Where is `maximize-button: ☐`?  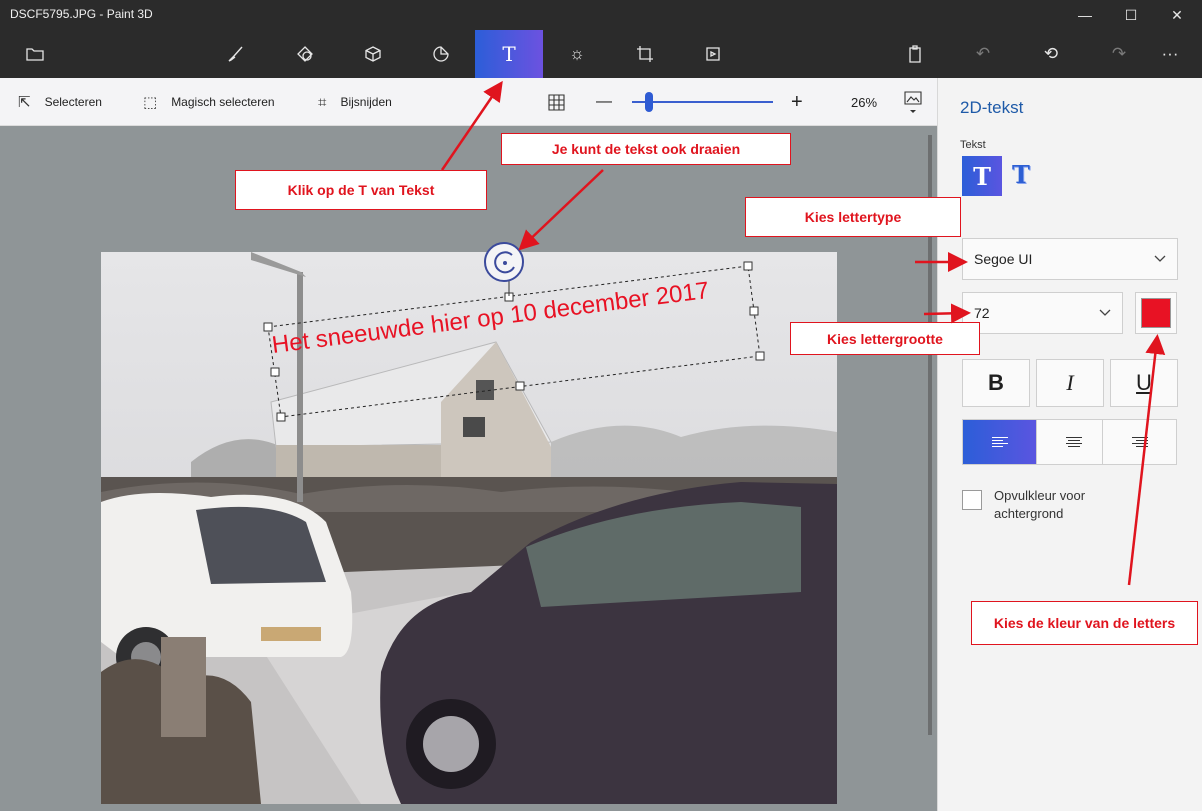 maximize-button: ☐ is located at coordinates (1131, 15).